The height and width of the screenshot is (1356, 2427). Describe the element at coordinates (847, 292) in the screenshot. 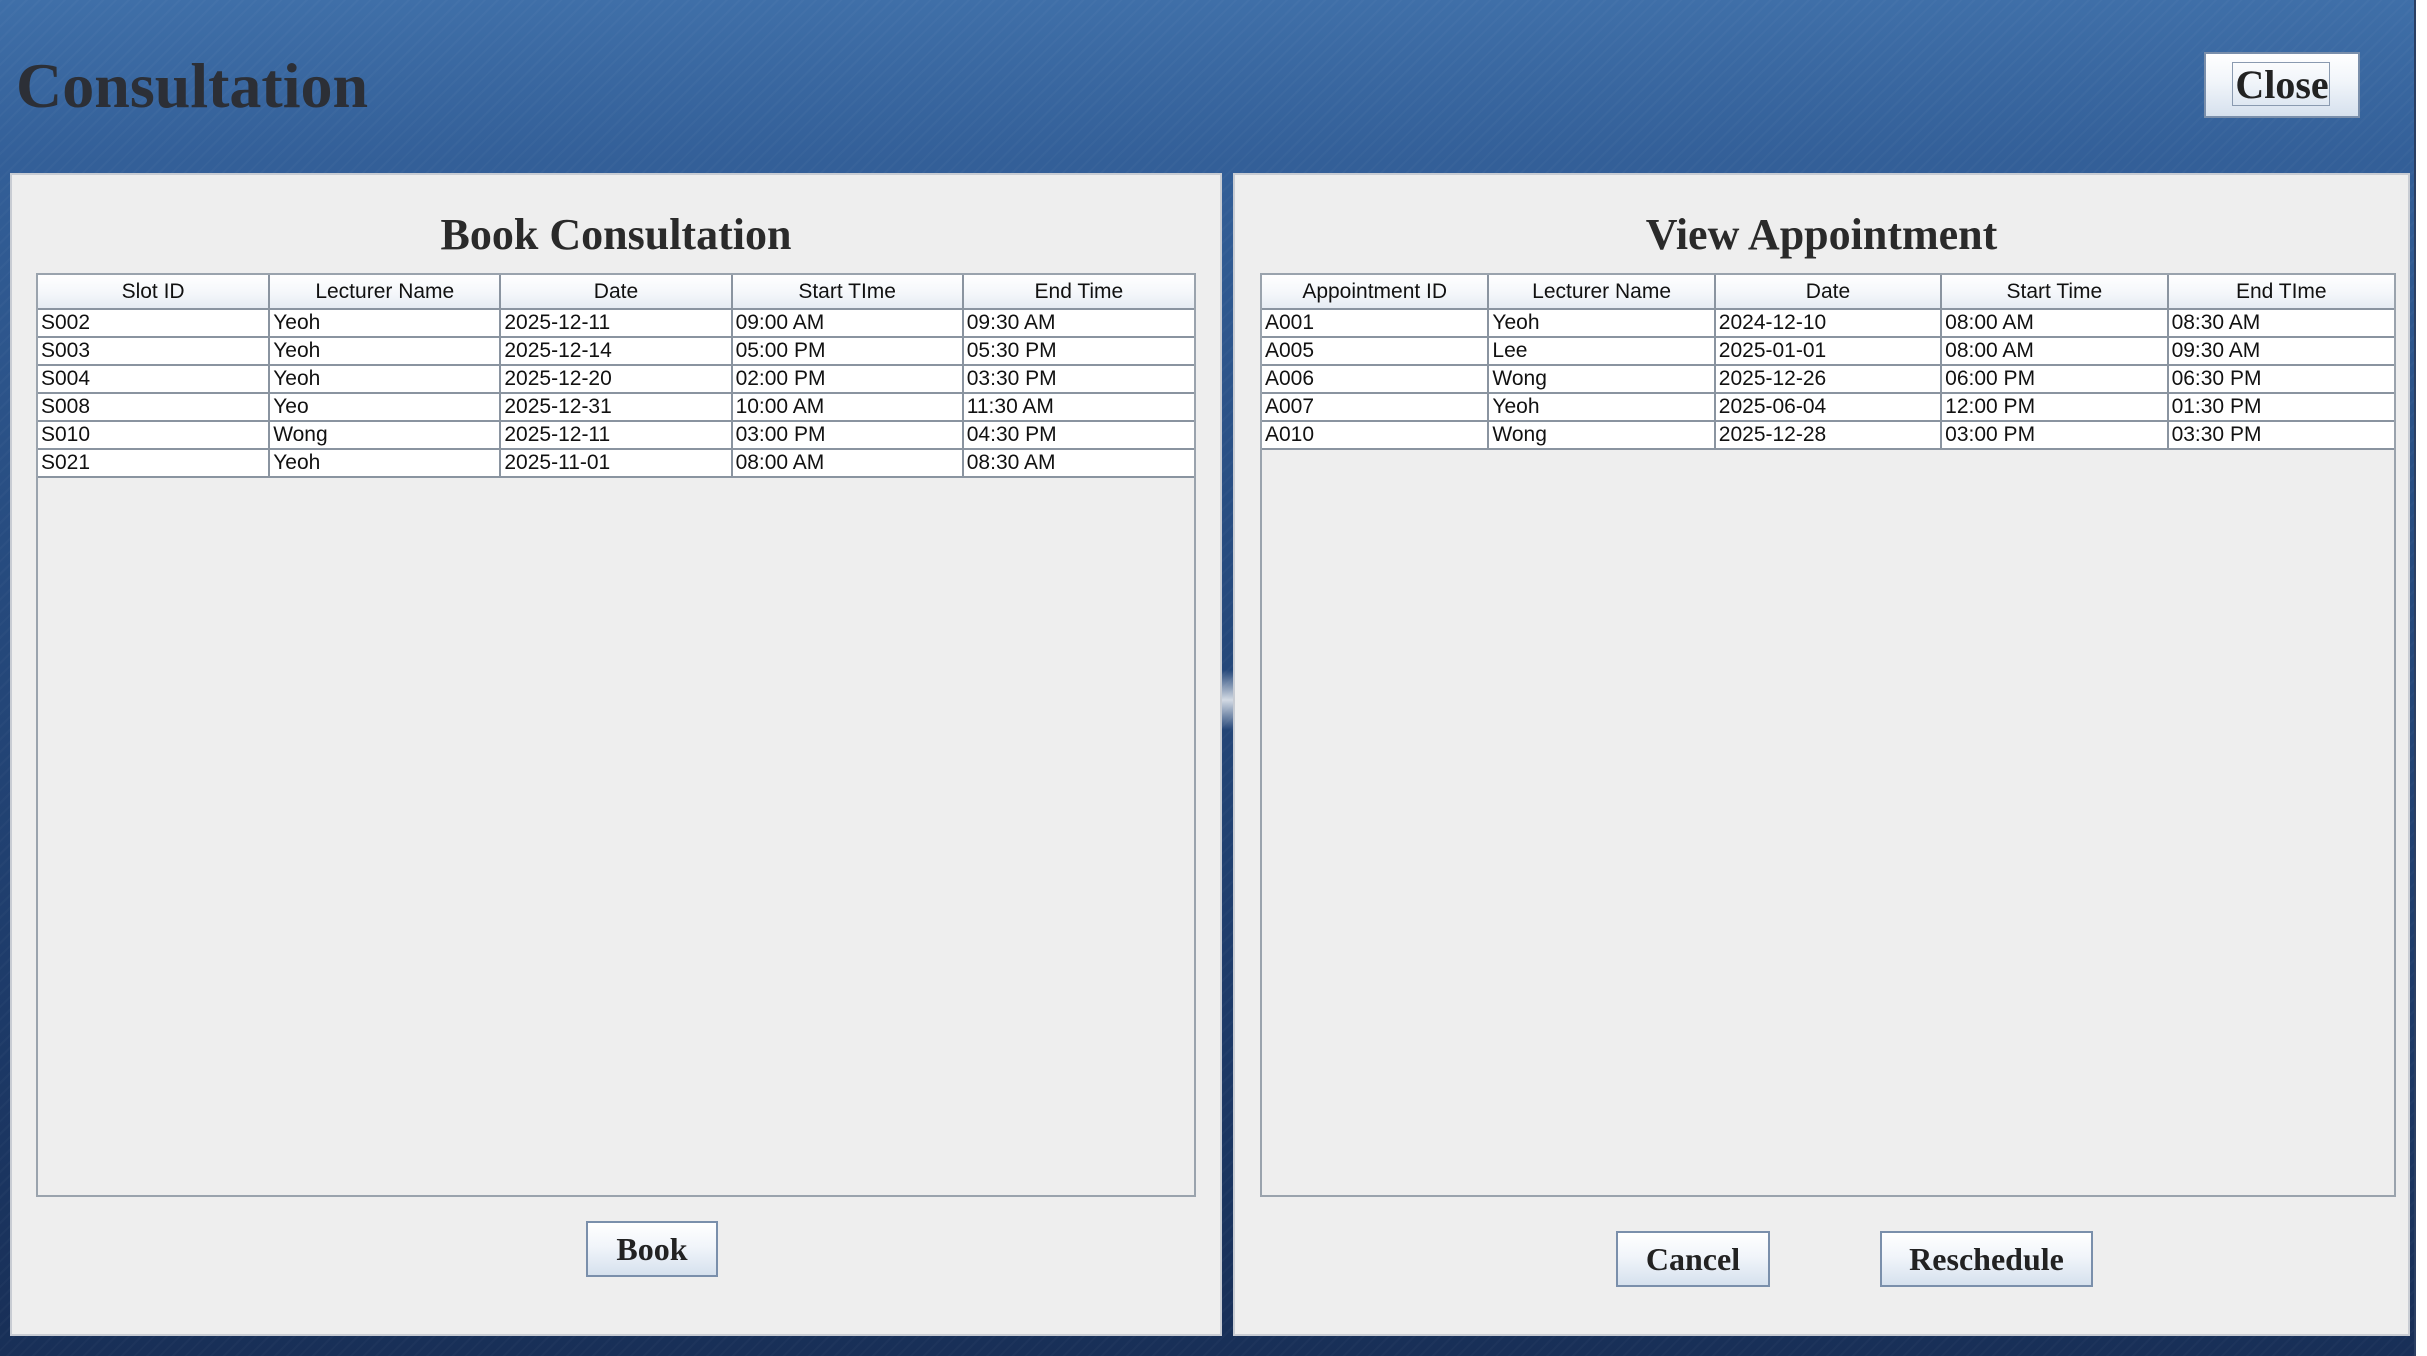

I see `column-header-start-time: Start TIme` at that location.